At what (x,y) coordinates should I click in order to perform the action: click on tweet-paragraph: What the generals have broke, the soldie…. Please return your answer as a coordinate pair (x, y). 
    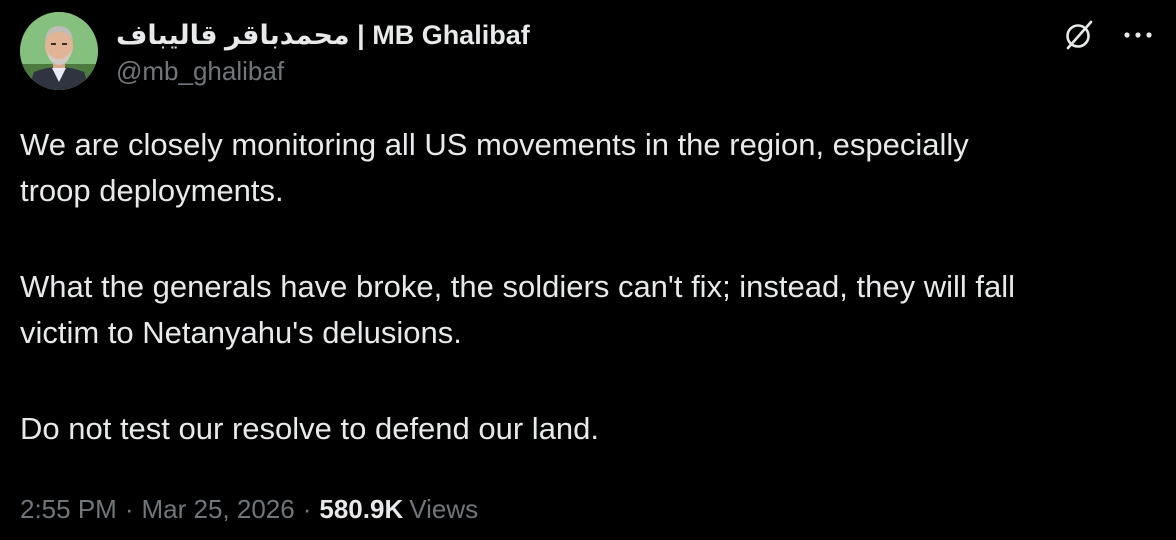
    Looking at the image, I should click on (517, 309).